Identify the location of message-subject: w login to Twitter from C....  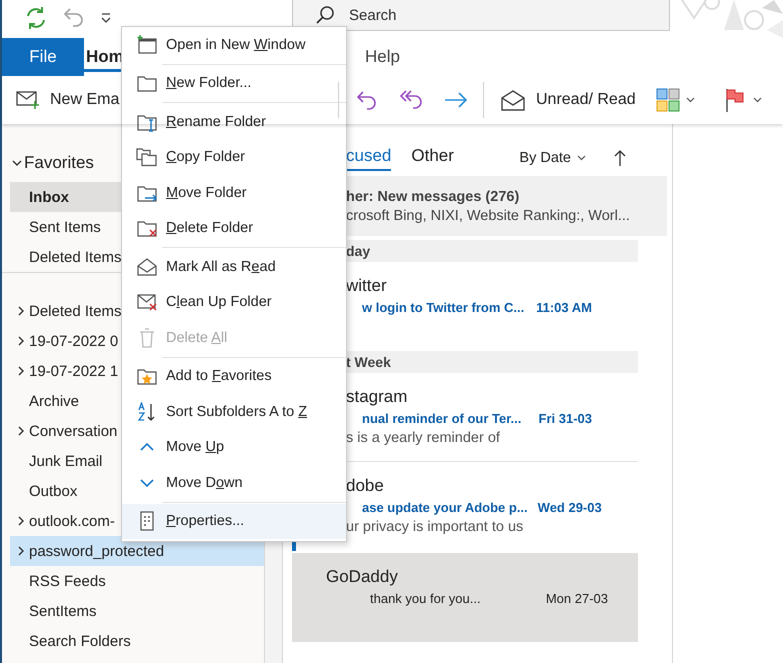
(443, 307).